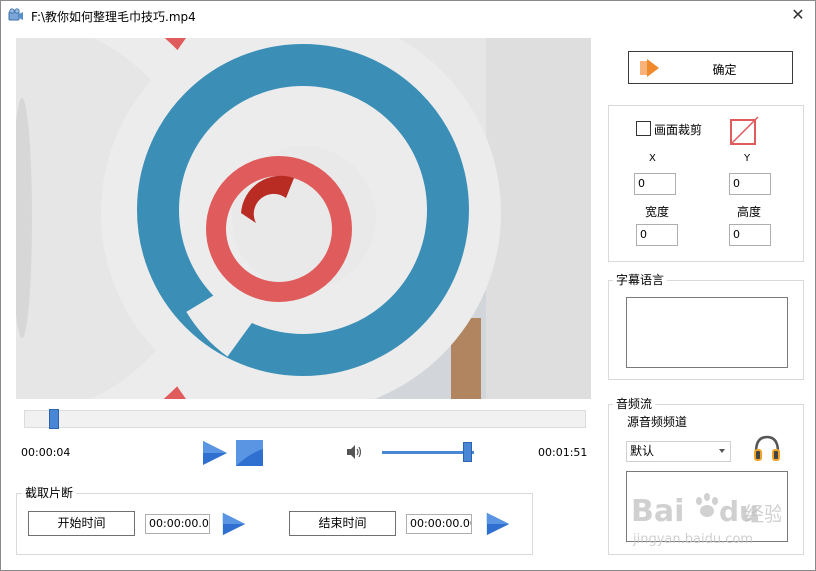 The height and width of the screenshot is (571, 816). Describe the element at coordinates (563, 452) in the screenshot. I see `total-time: 00:01:51` at that location.